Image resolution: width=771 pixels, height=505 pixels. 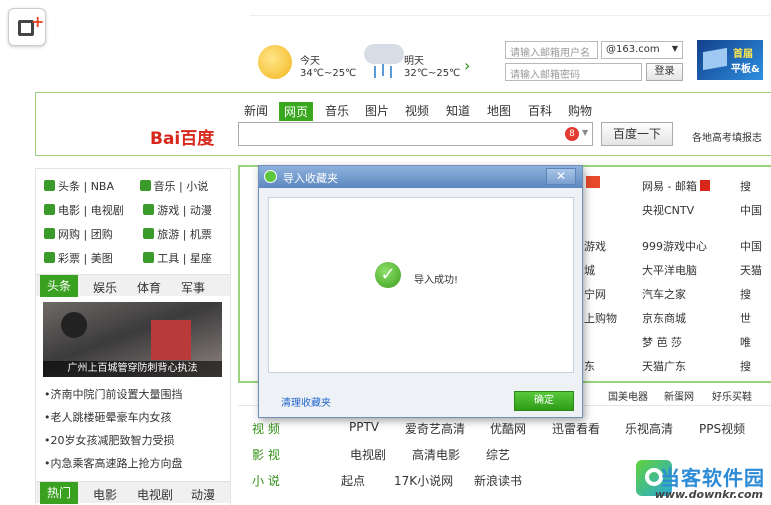 I want to click on nav-link: 电影, so click(x=69, y=210).